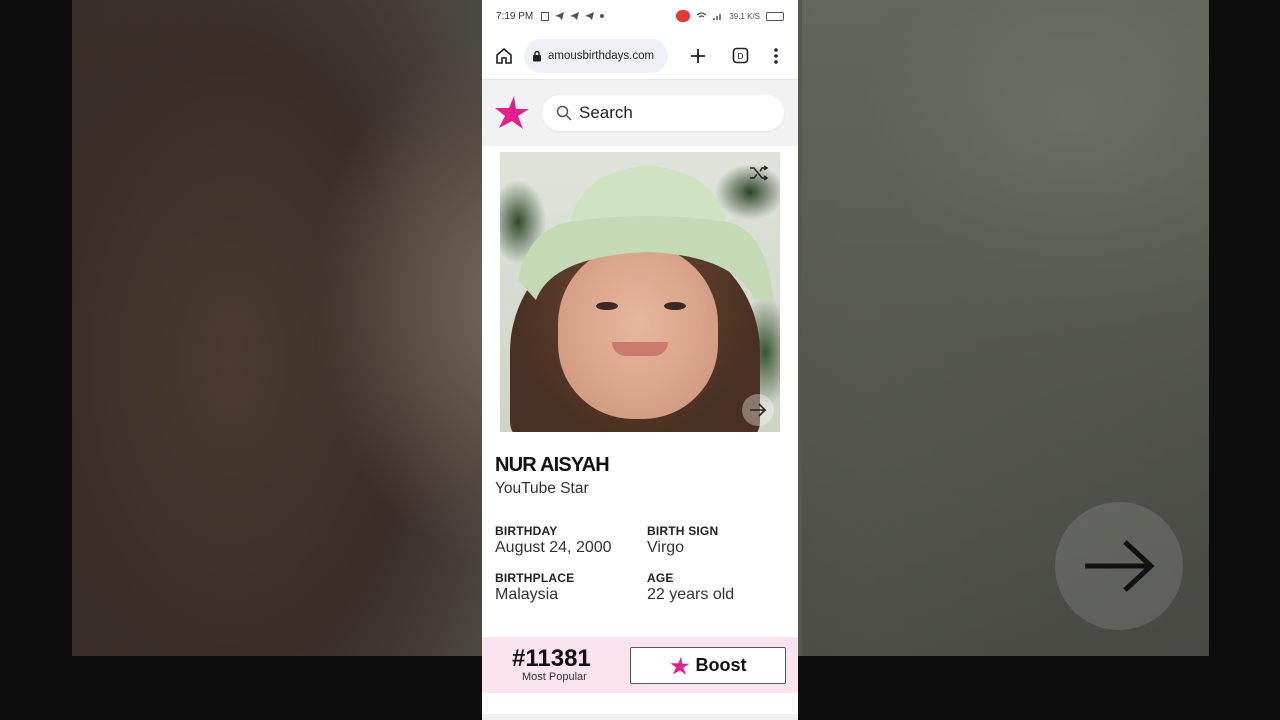 The width and height of the screenshot is (1280, 720). I want to click on fact-birthday: BIRTHDAY August 24, 2000, so click(553, 540).